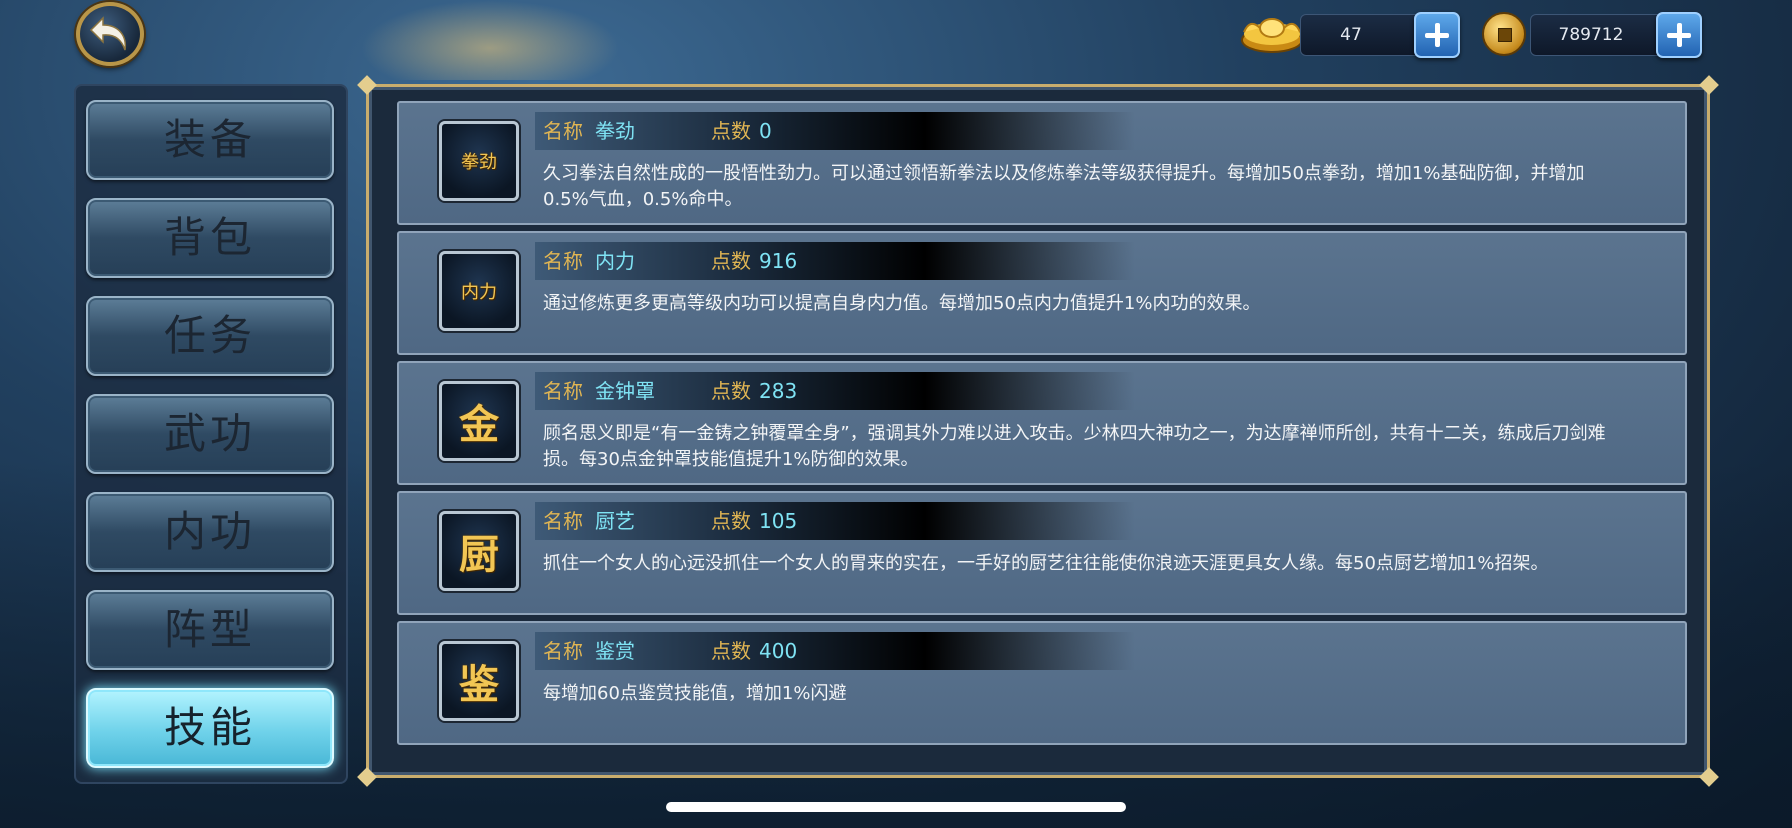  I want to click on side-menu: 装备 背包 任务 武功 内功 阵型 技能, so click(211, 434).